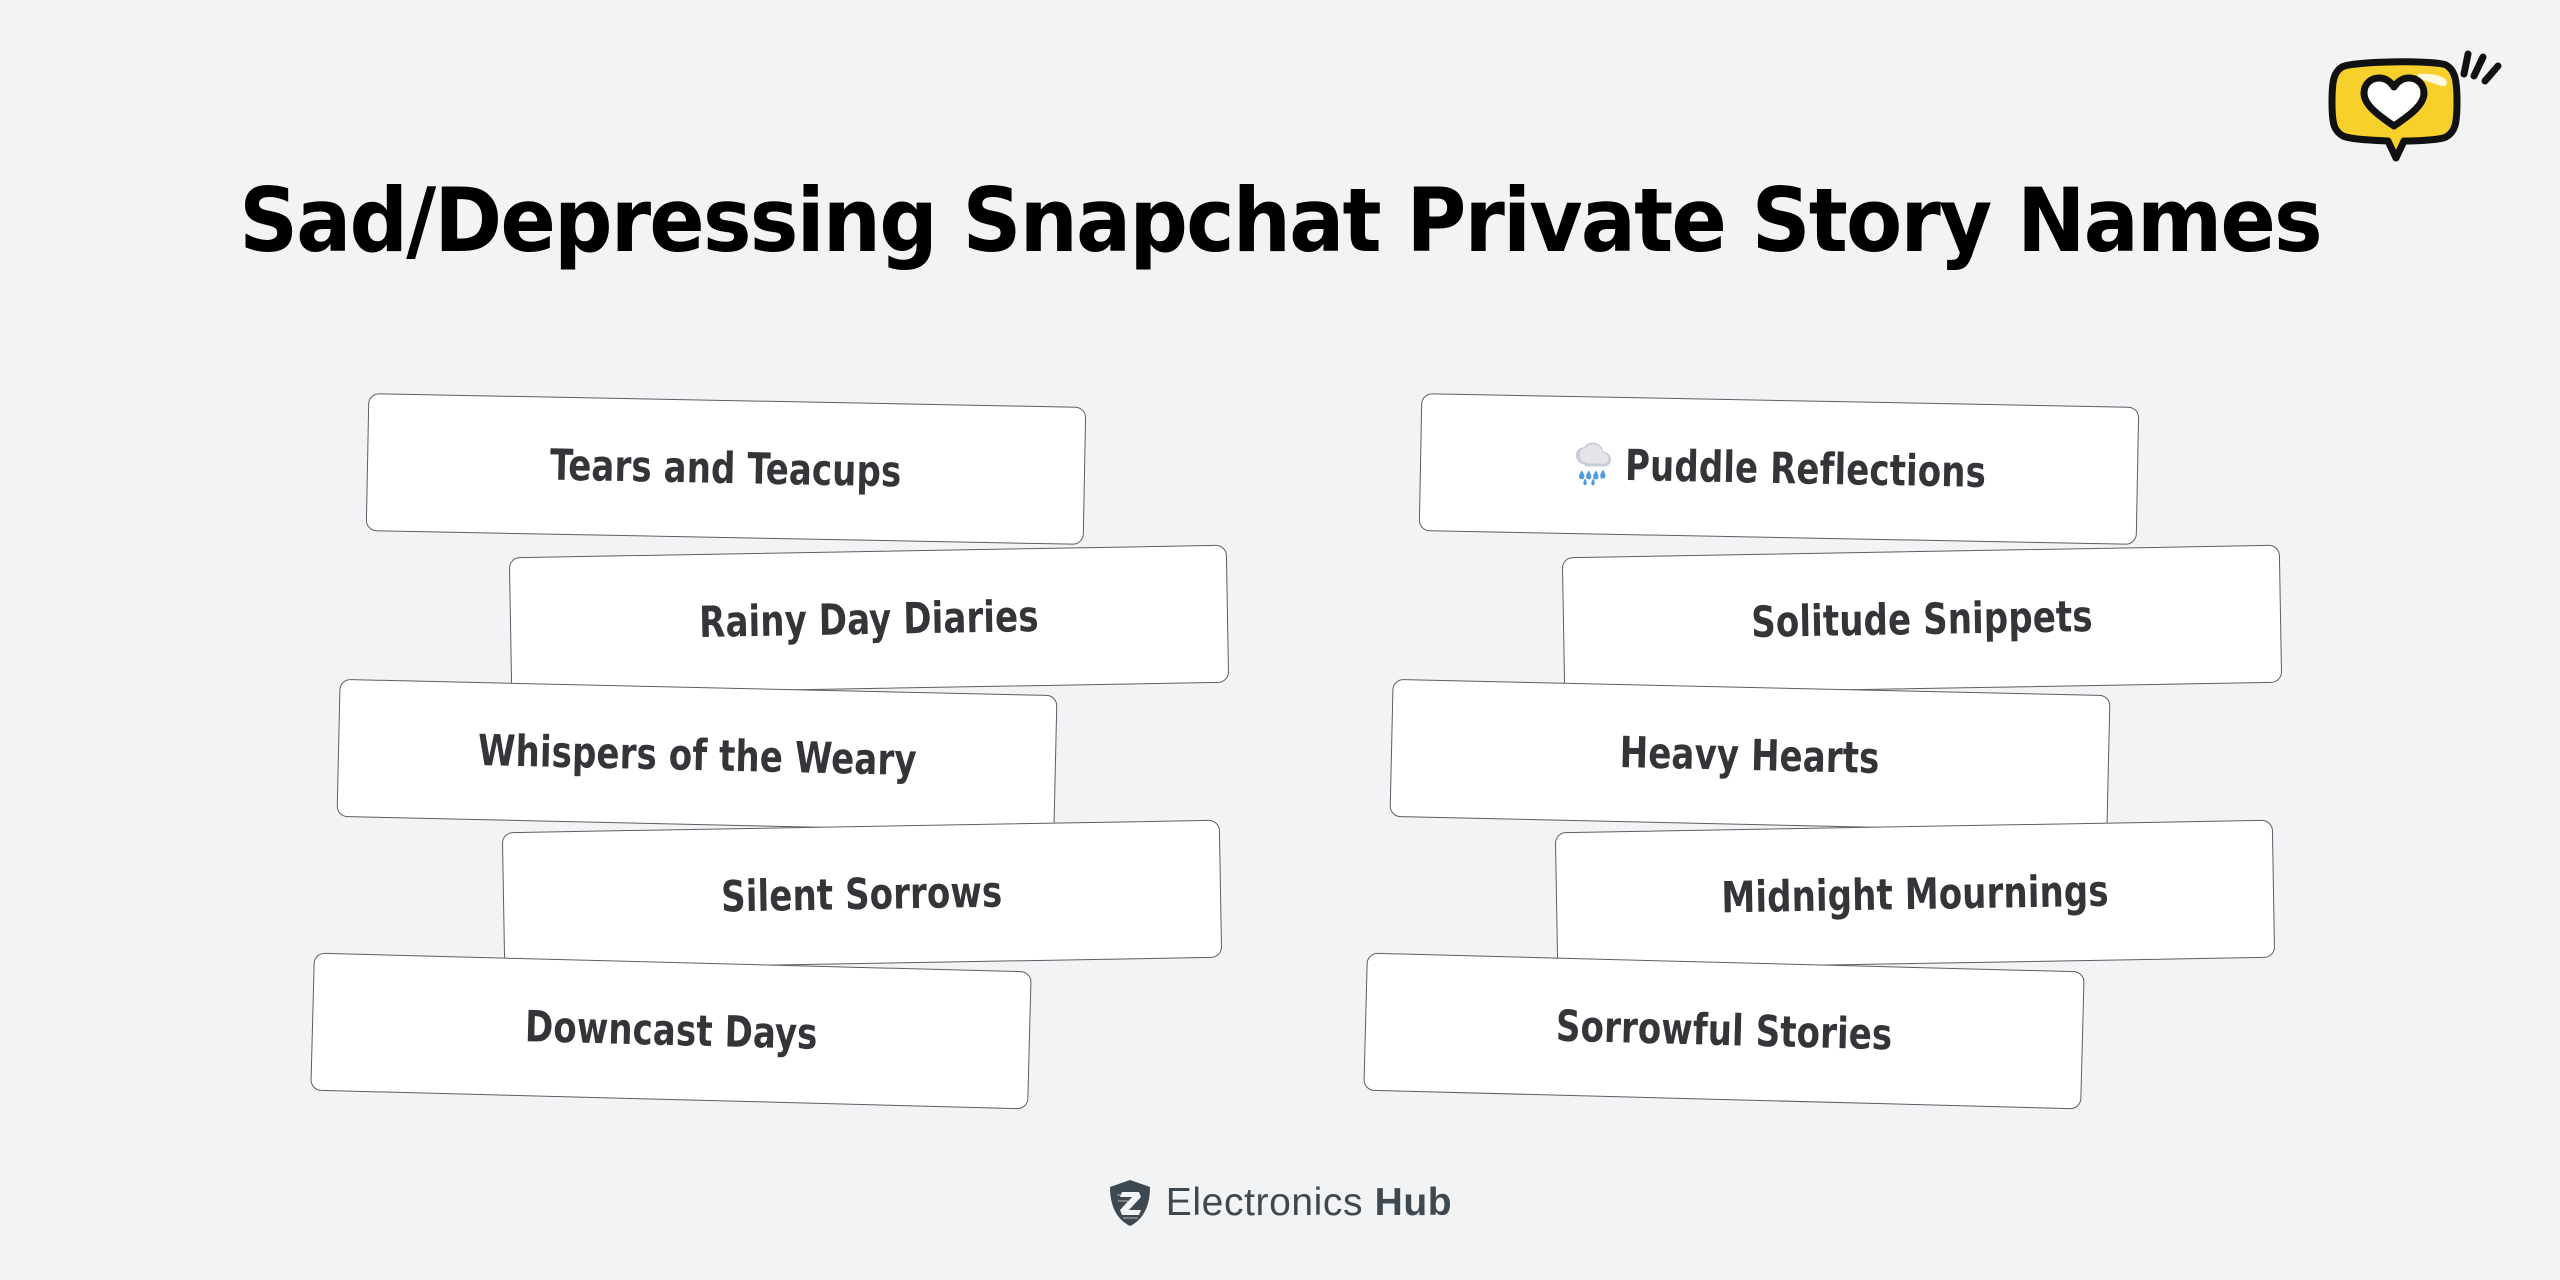 The width and height of the screenshot is (2560, 1280). I want to click on story-card: Silent Sorrows, so click(862, 895).